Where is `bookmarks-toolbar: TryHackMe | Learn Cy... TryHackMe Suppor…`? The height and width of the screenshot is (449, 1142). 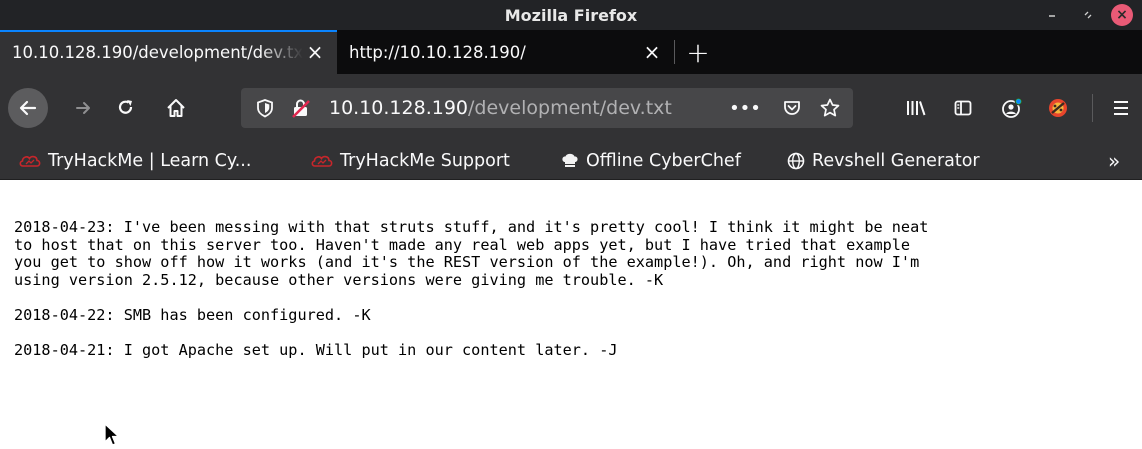
bookmarks-toolbar: TryHackMe | Learn Cy... TryHackMe Suppor… is located at coordinates (571, 161).